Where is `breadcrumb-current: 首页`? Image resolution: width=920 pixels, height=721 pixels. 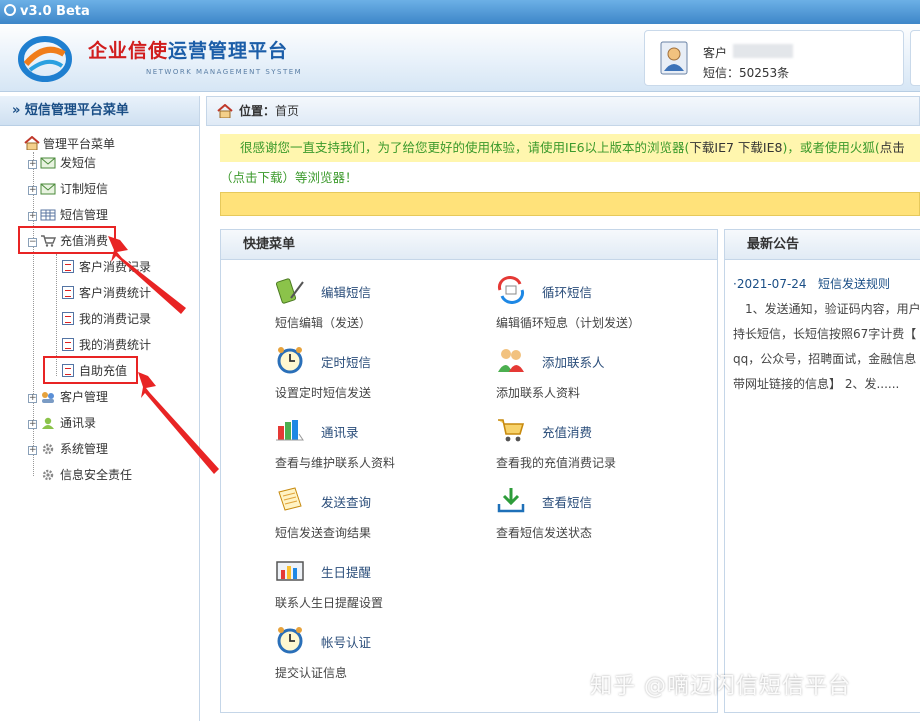 breadcrumb-current: 首页 is located at coordinates (287, 111).